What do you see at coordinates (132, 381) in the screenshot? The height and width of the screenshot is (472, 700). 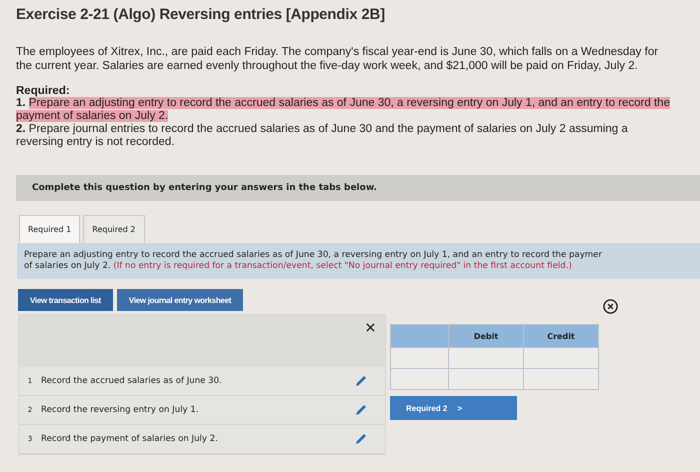 I see `transaction-text: Record the accrued salaries as of June 30.` at bounding box center [132, 381].